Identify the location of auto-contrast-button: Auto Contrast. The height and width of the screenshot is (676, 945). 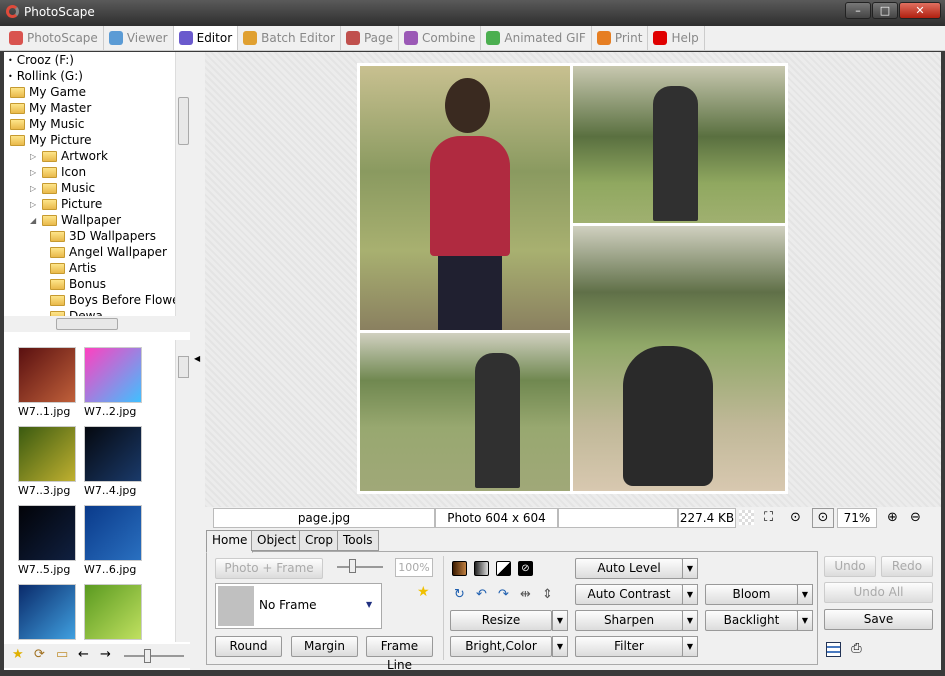
(629, 594).